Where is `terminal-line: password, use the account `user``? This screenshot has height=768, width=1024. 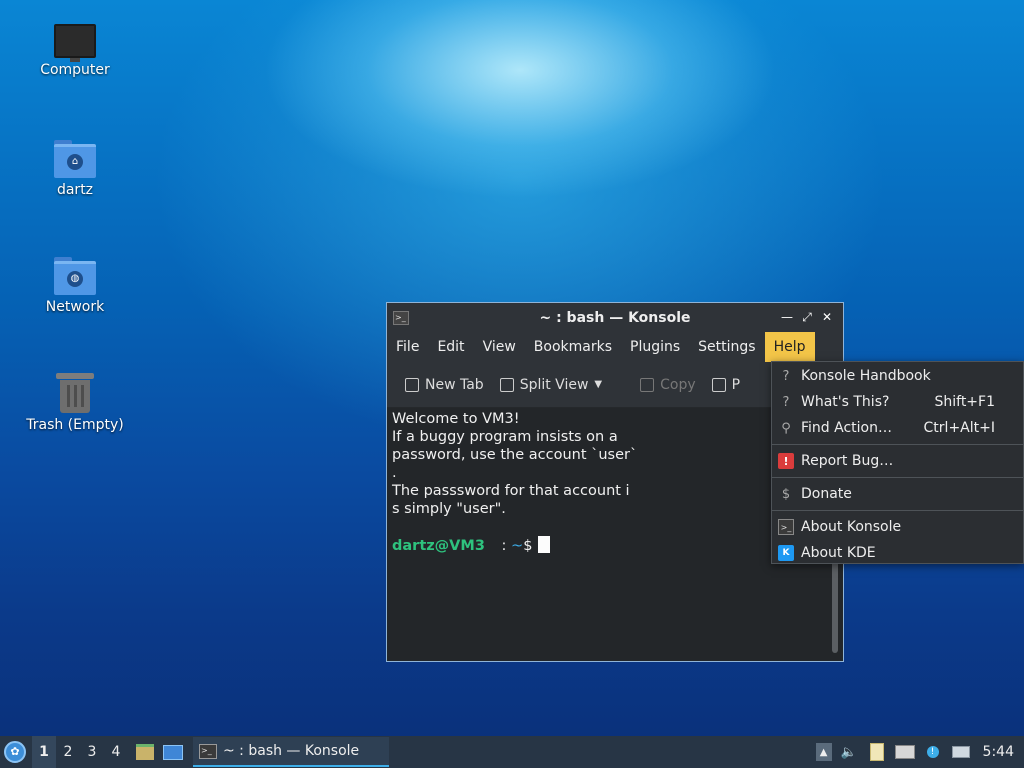 terminal-line: password, use the account `user` is located at coordinates (515, 455).